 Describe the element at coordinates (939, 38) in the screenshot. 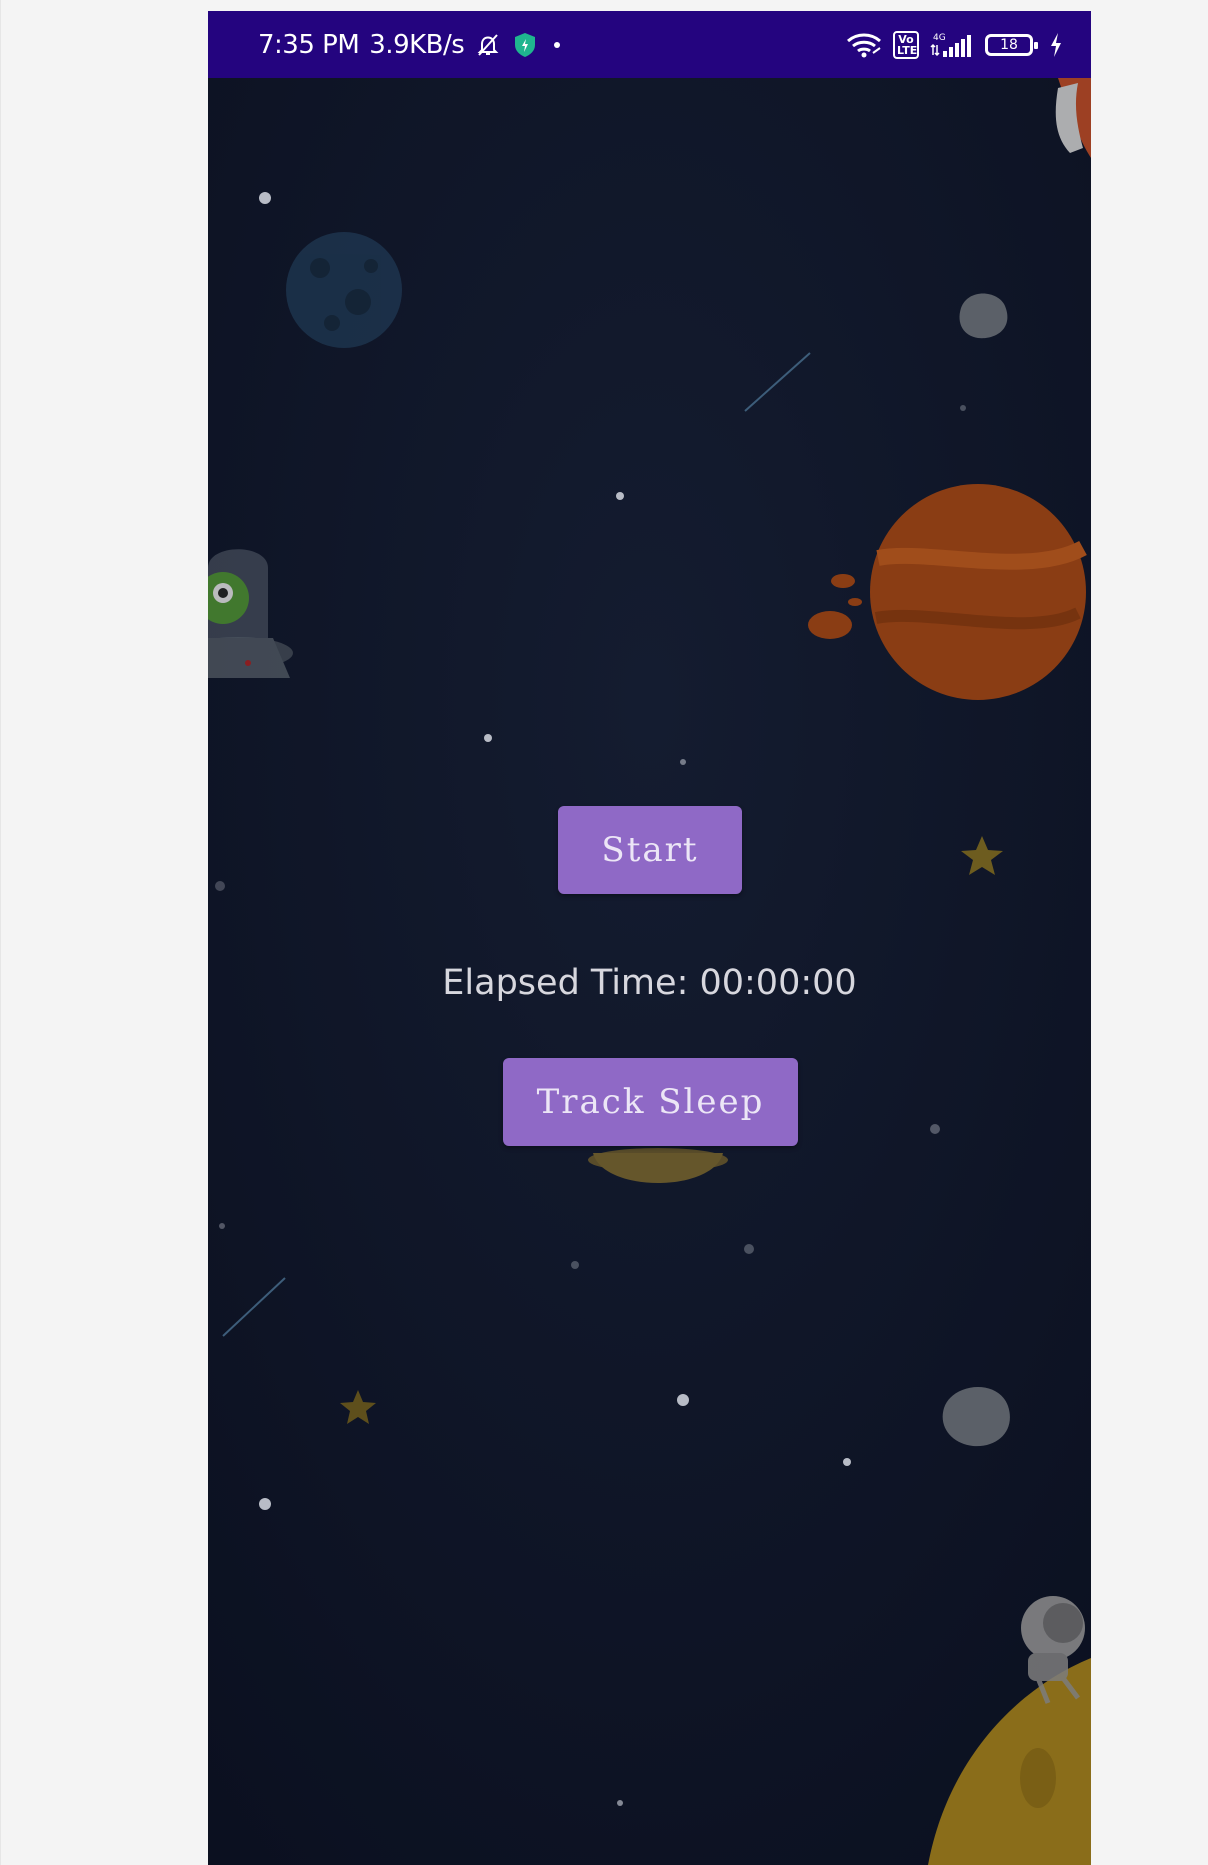

I see `network-label: 4G` at that location.